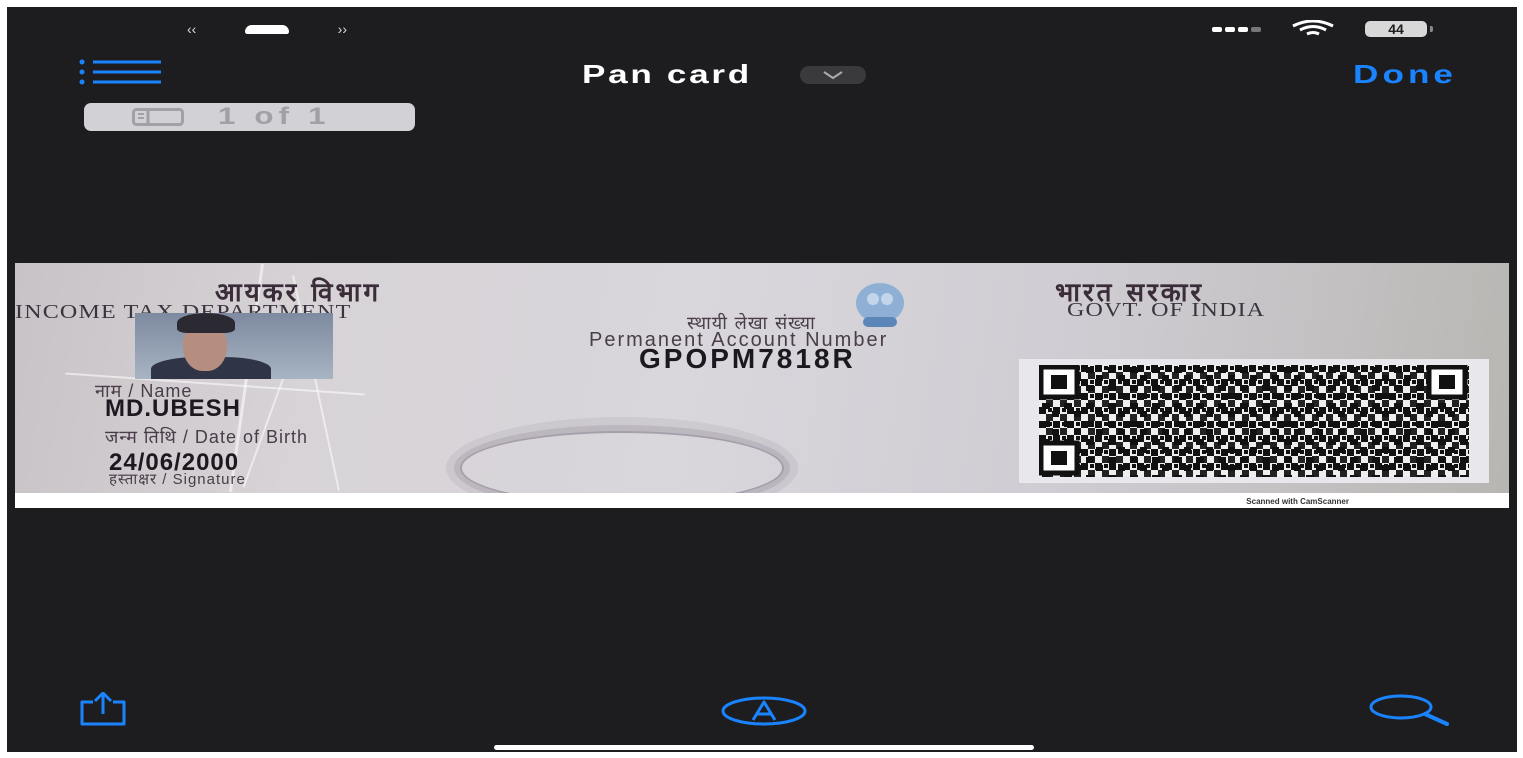 The width and height of the screenshot is (1523, 758). I want to click on search-icon, so click(1408, 710).